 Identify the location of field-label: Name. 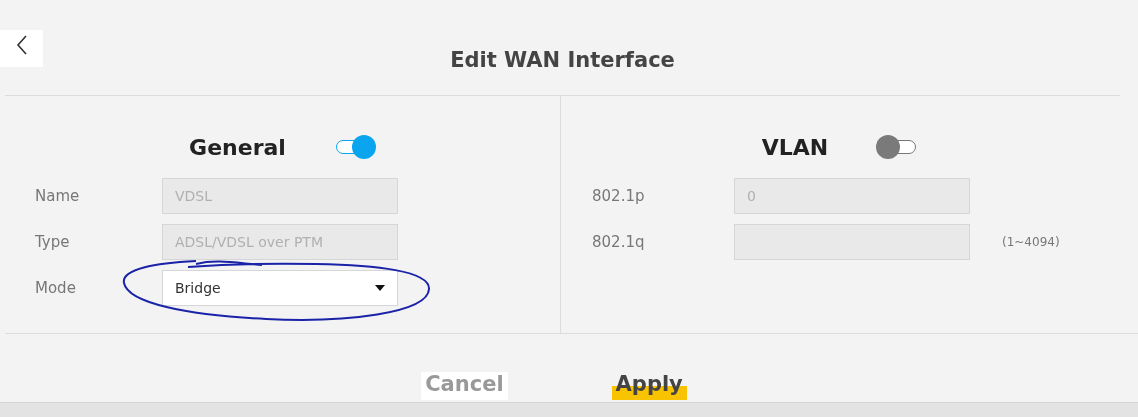
(57, 196).